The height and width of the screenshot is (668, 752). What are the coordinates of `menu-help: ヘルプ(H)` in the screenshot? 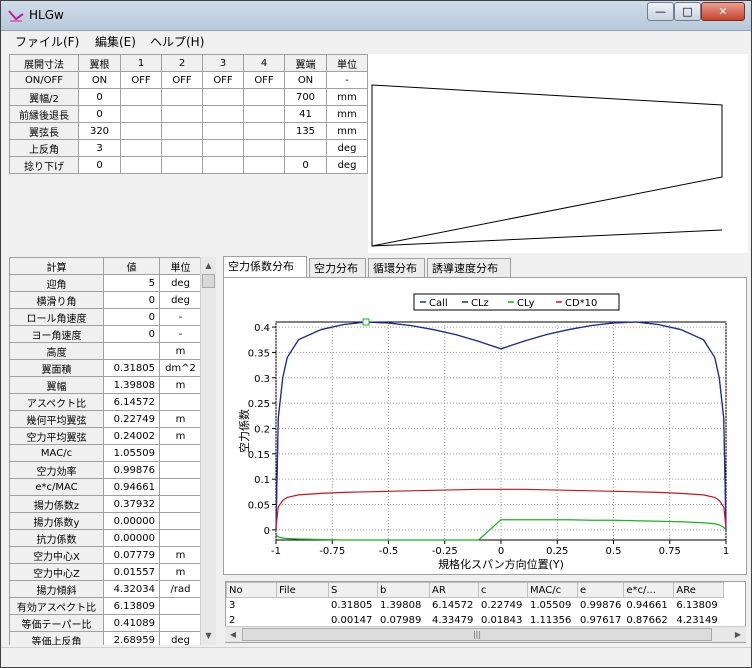 It's located at (177, 41).